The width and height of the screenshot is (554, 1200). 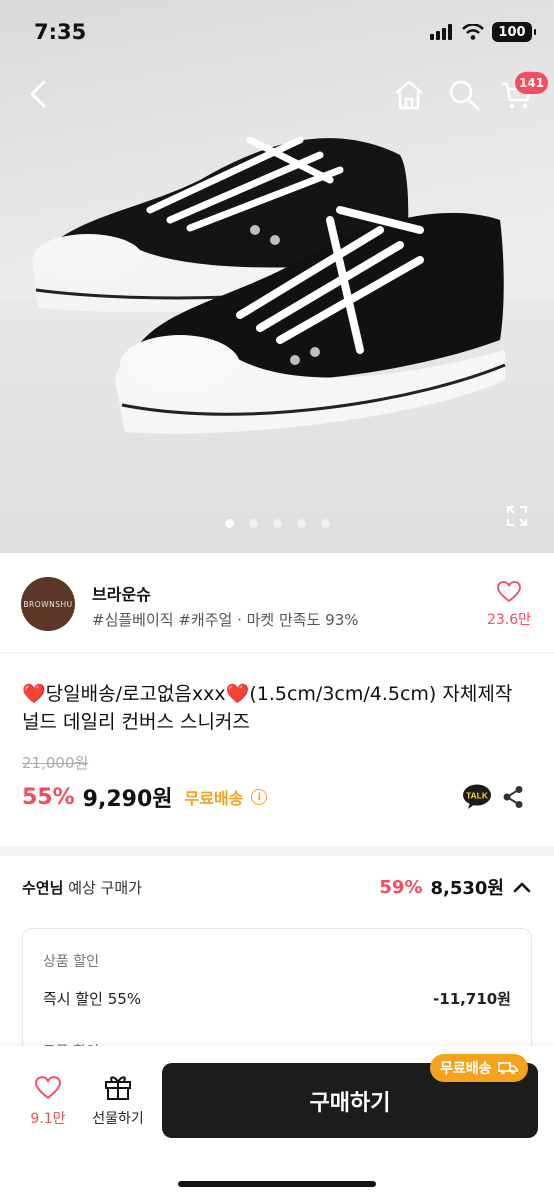 I want to click on expected-rate: 59%, so click(x=401, y=887).